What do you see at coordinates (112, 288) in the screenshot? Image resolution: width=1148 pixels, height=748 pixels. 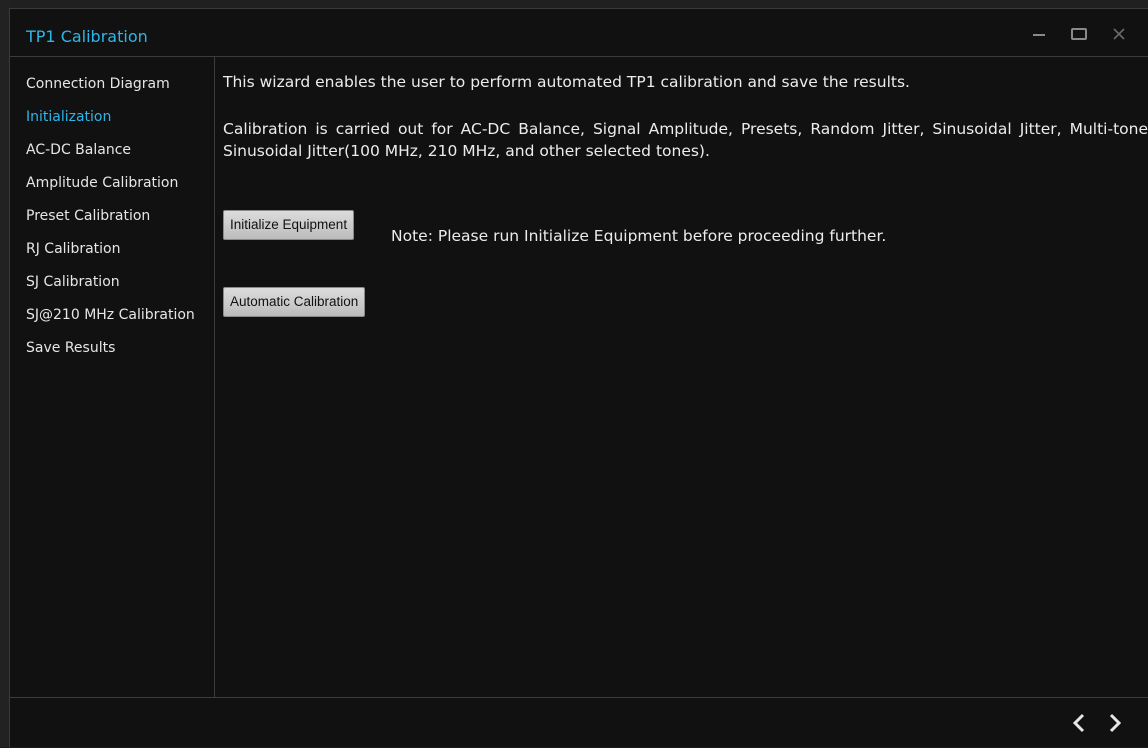 I see `sidebar-item-sj-calibration: SJ Calibration` at bounding box center [112, 288].